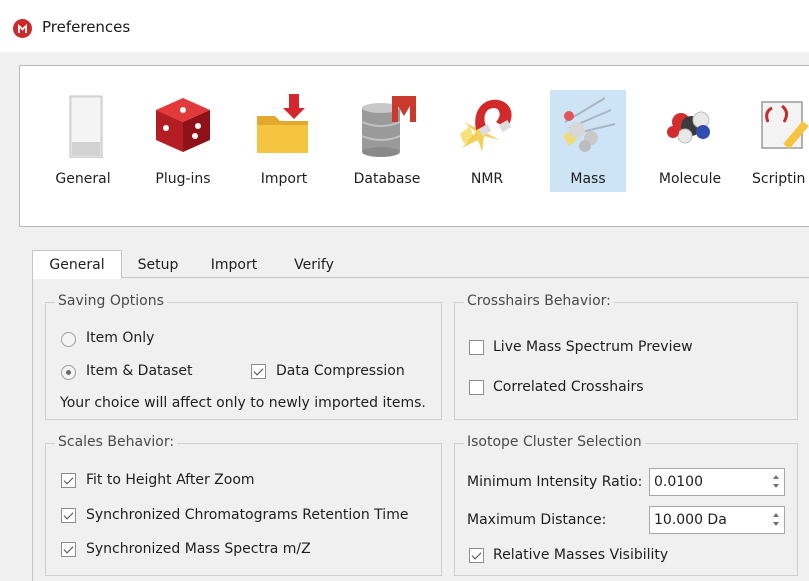 This screenshot has width=809, height=581. I want to click on fit-height-checkbox, so click(68, 480).